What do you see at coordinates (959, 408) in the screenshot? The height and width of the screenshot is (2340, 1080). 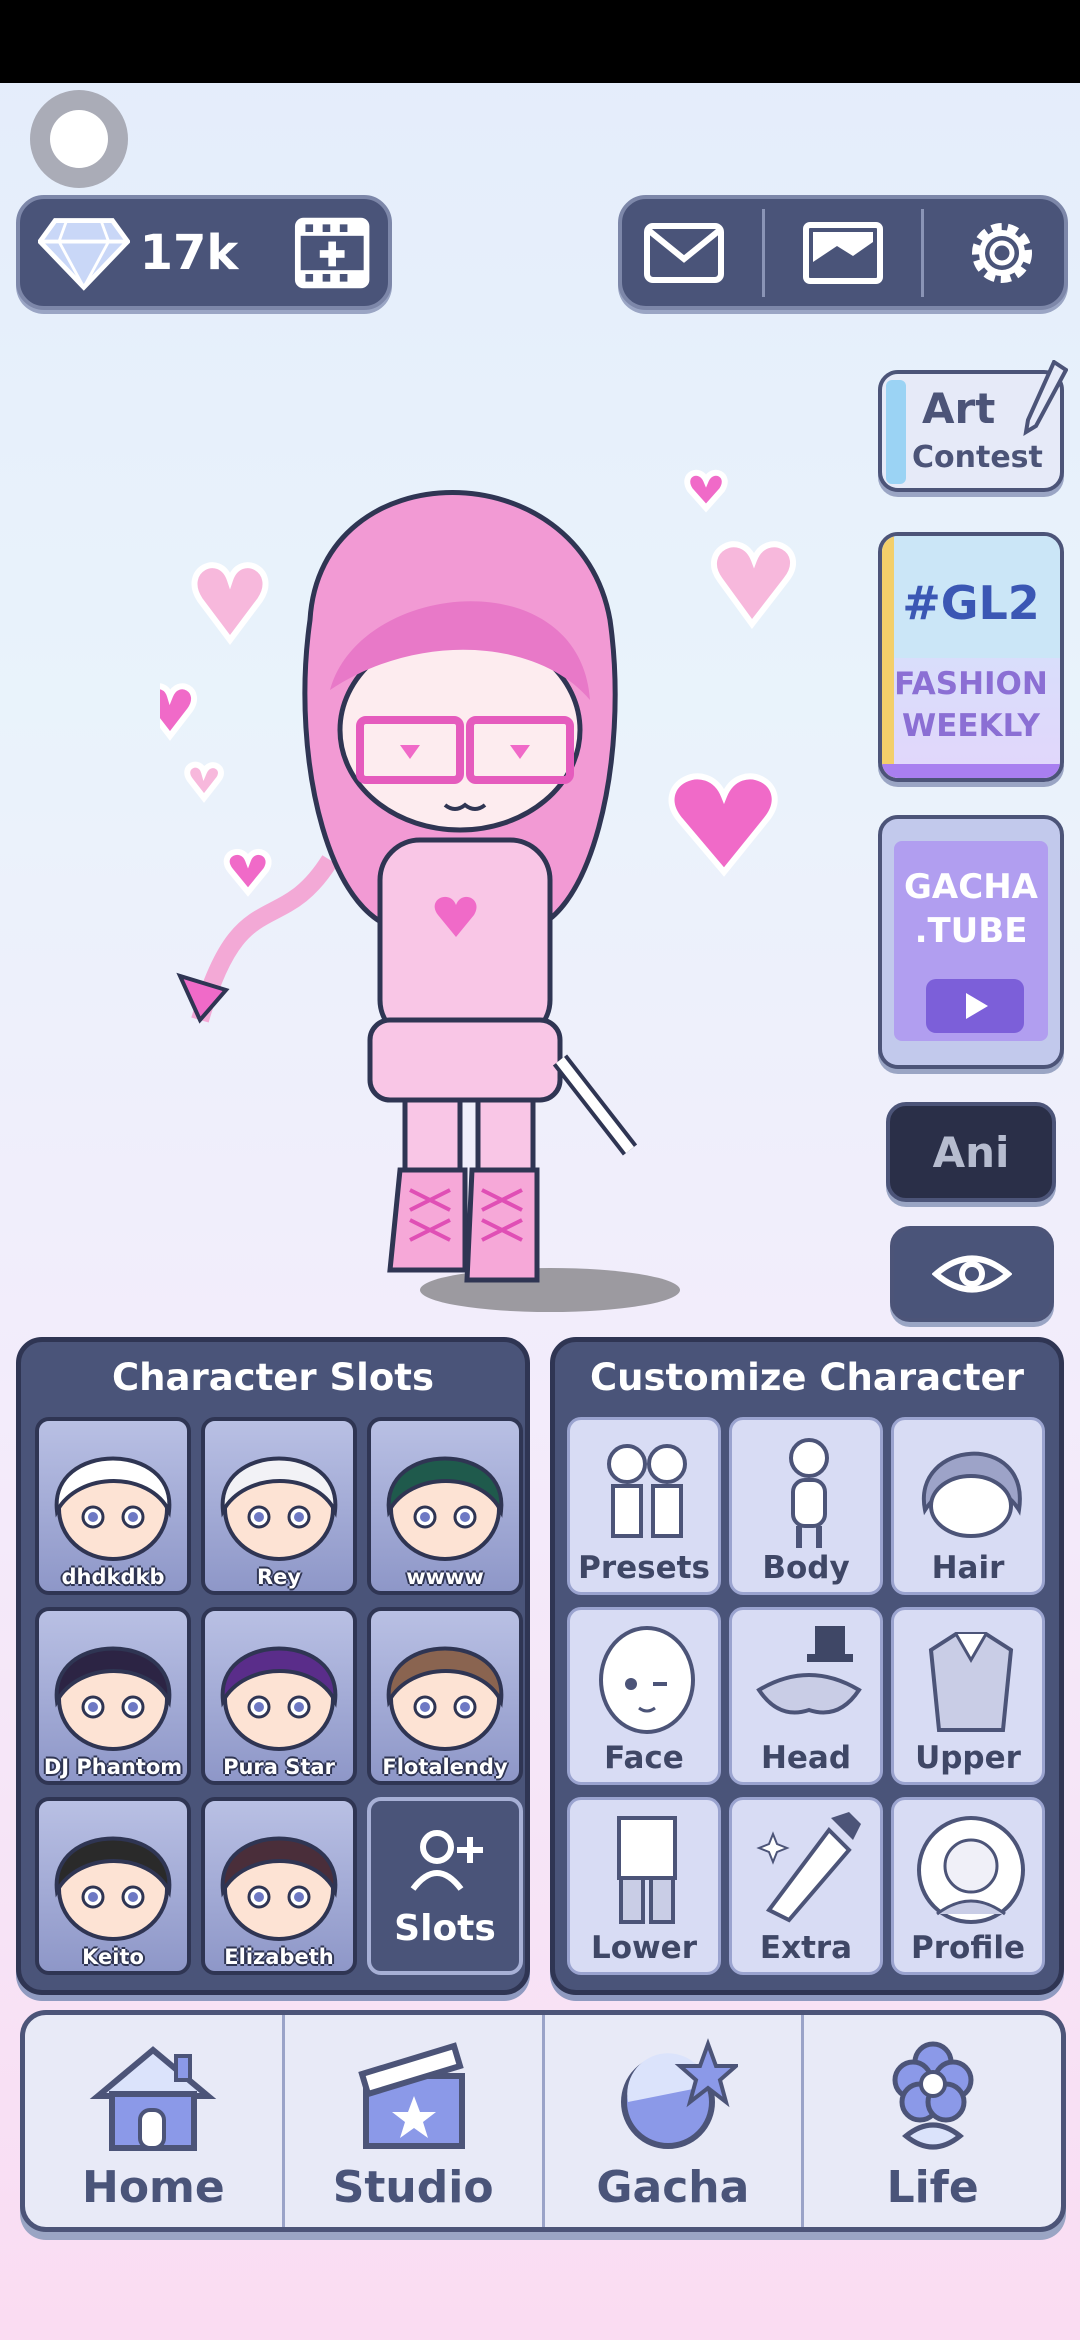 I see `art-contest-line1: Art` at bounding box center [959, 408].